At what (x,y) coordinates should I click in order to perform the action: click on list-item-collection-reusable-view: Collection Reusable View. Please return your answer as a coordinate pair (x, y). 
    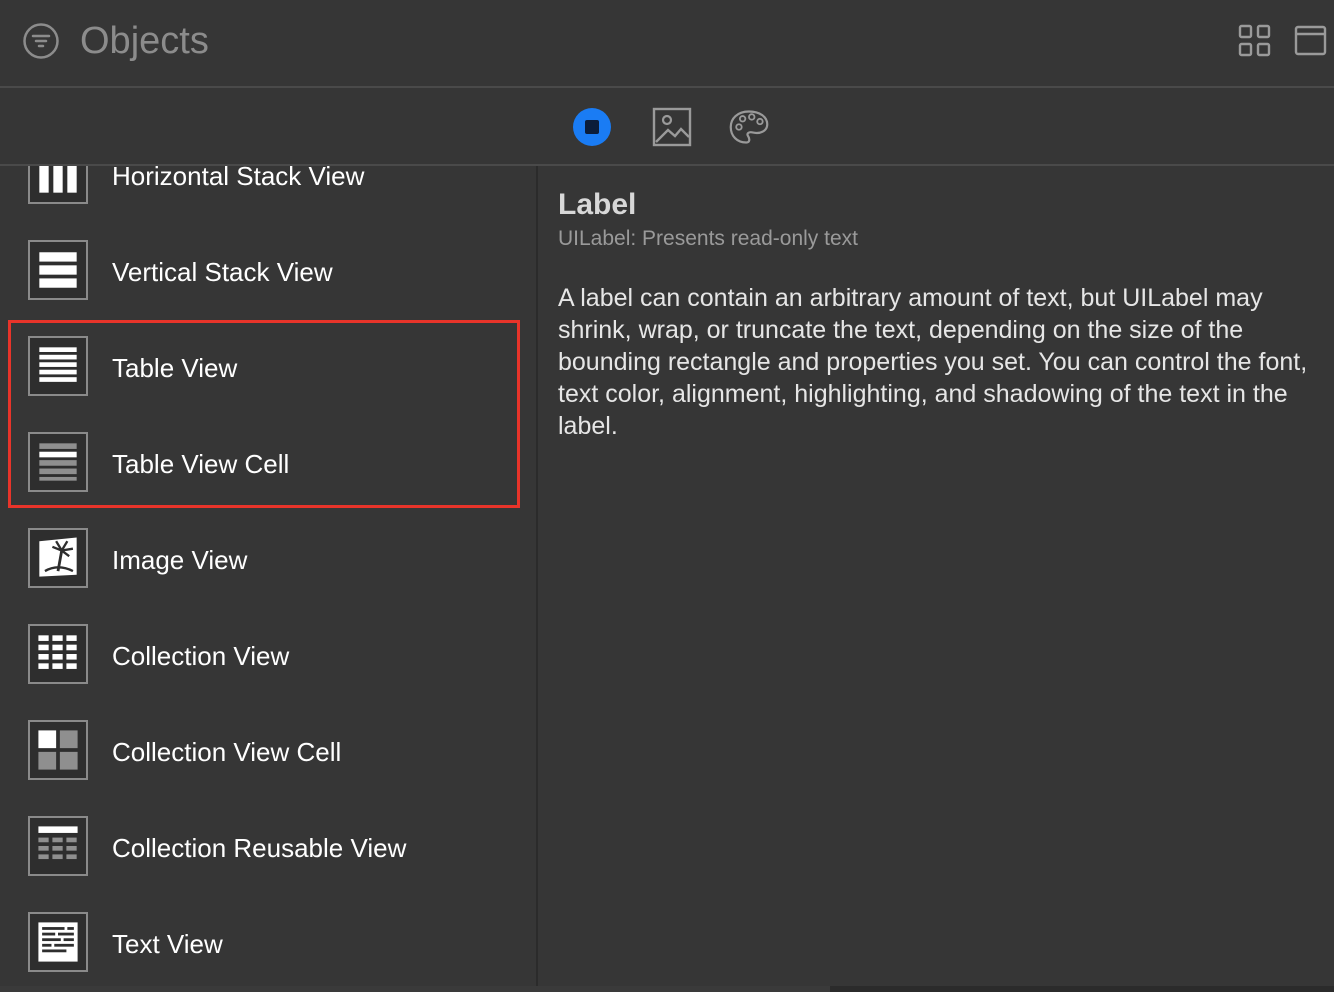
    Looking at the image, I should click on (268, 848).